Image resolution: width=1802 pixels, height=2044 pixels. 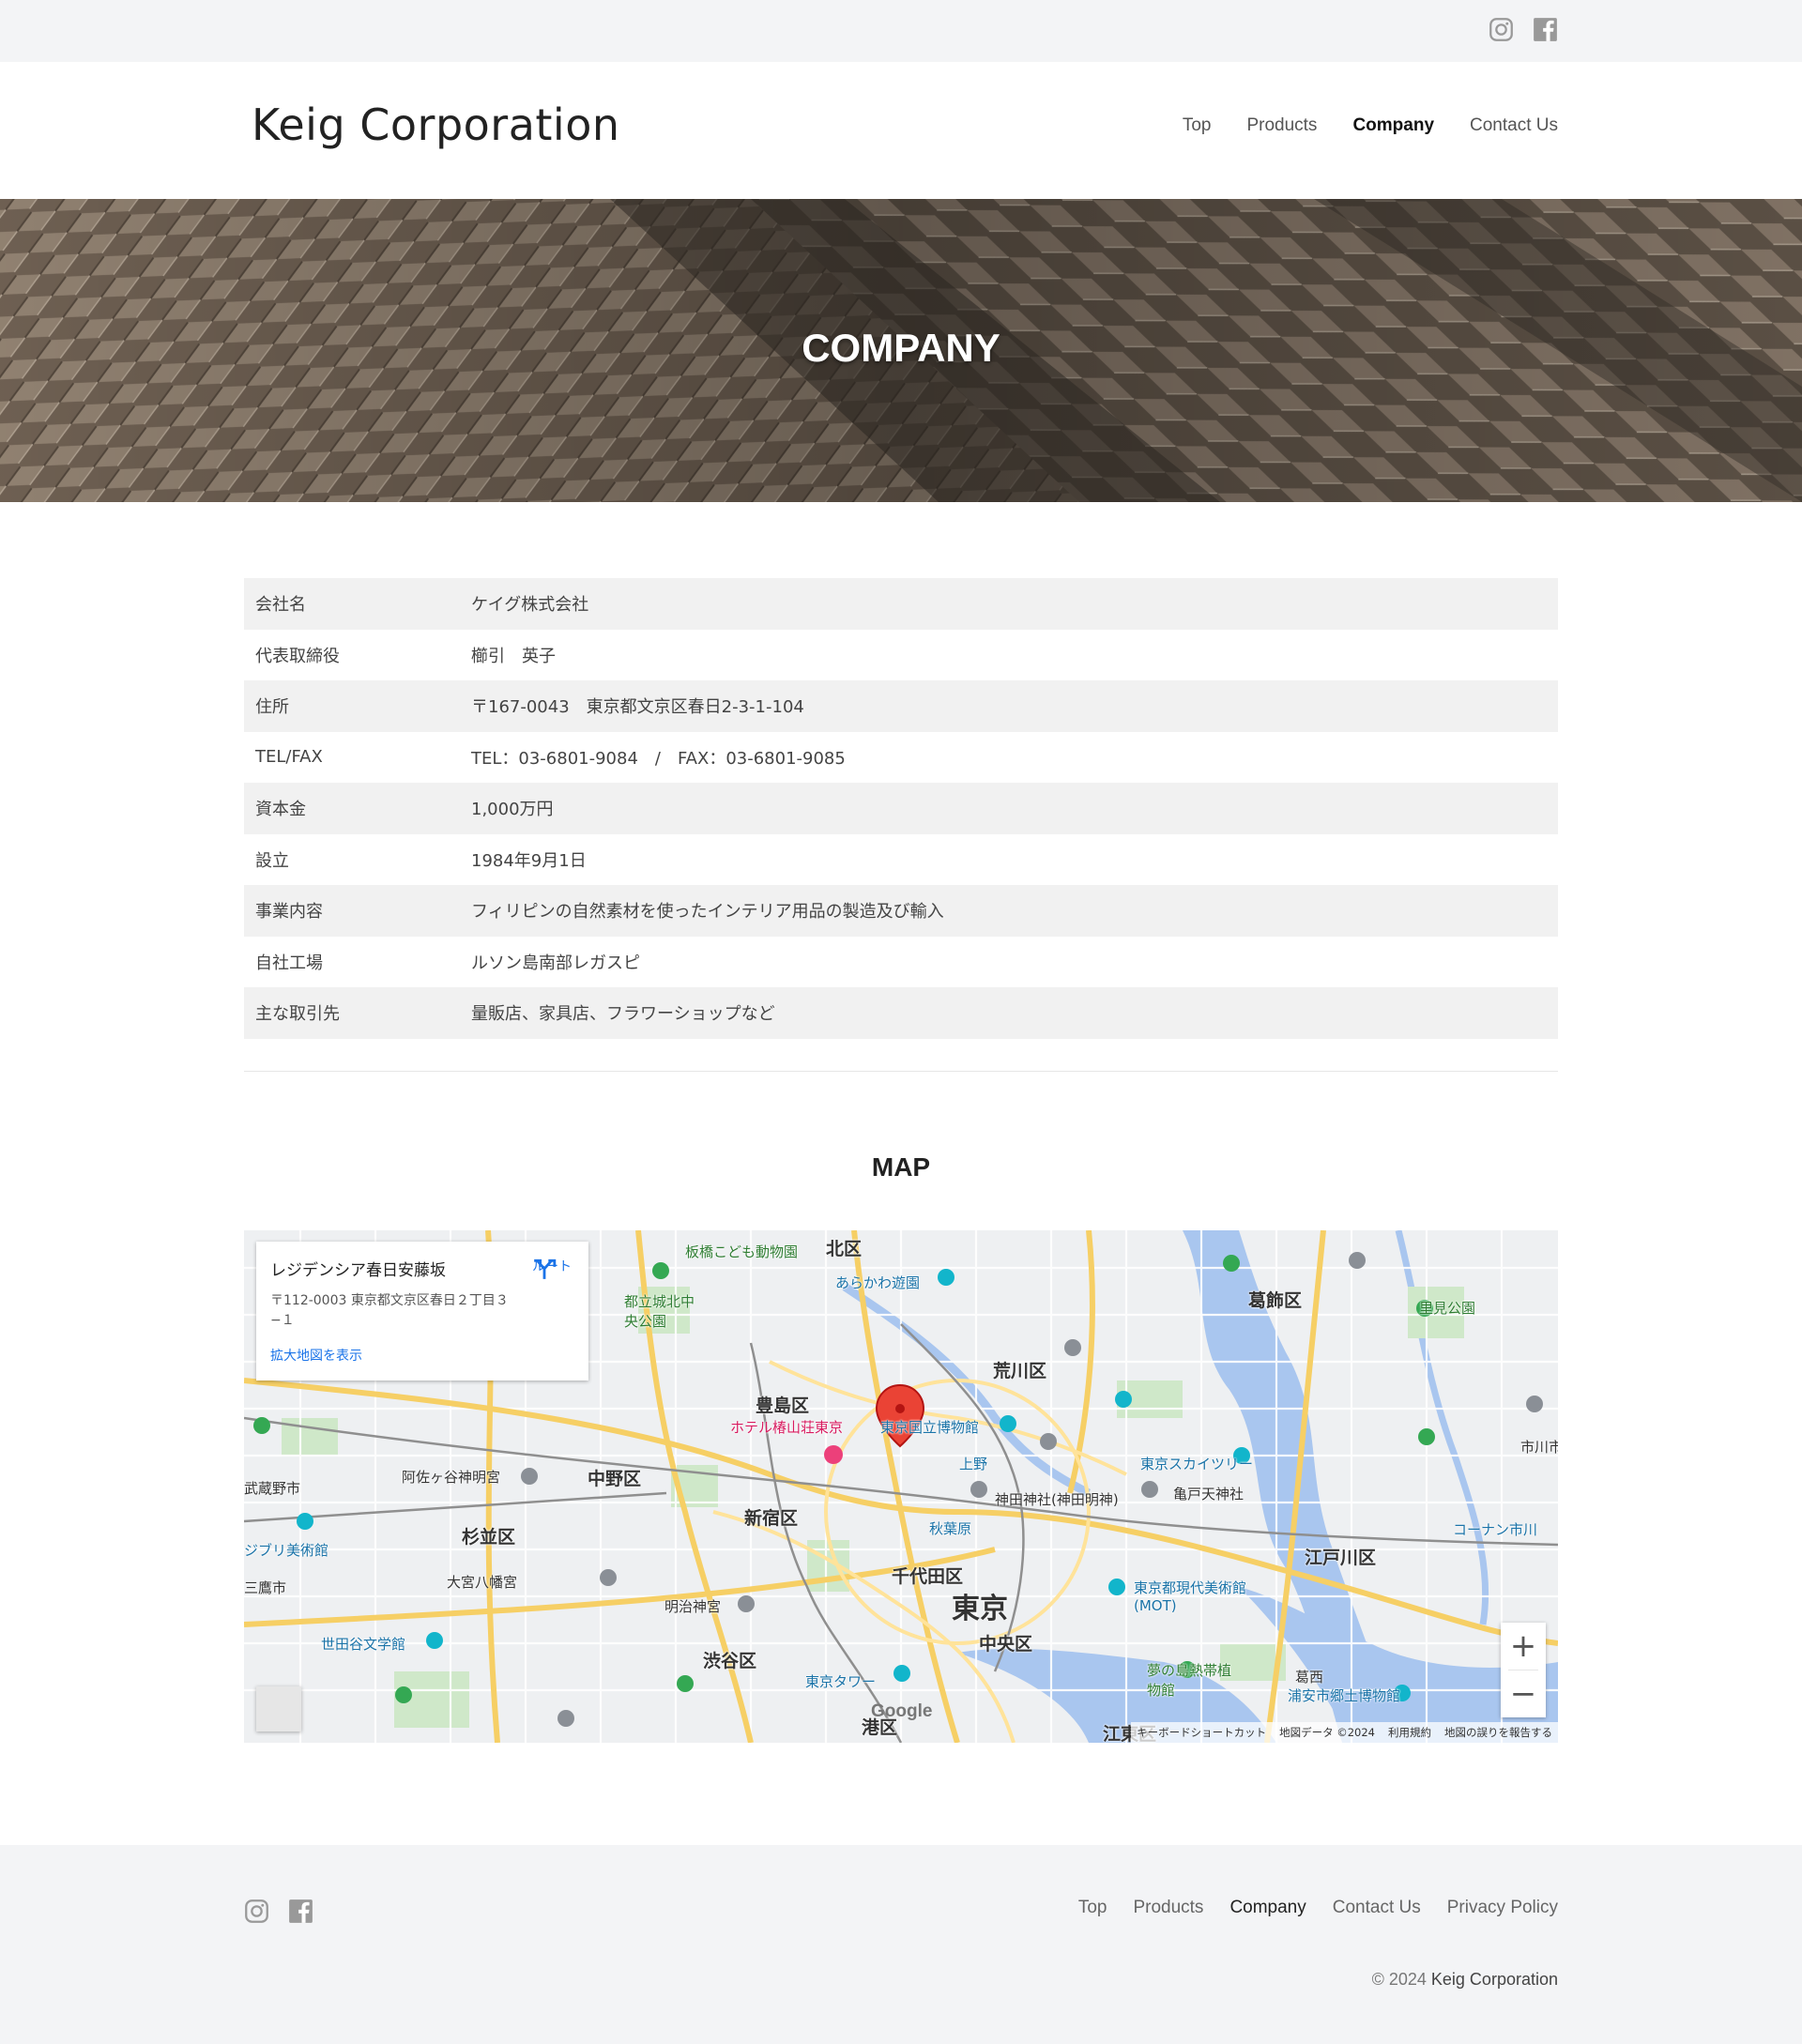 I want to click on place-address: 〒112-0003 東京都文京区春日２丁目３−１, so click(x=390, y=1310).